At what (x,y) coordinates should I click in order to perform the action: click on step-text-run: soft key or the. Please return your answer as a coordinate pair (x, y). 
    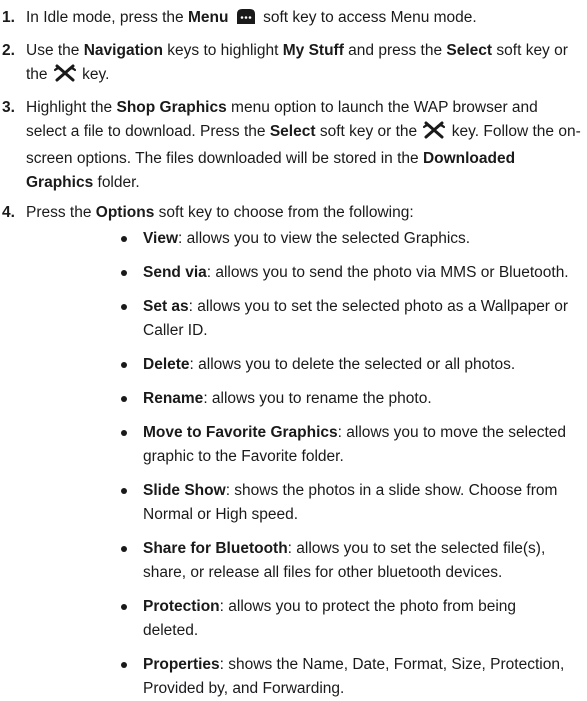
    Looking at the image, I should click on (368, 131).